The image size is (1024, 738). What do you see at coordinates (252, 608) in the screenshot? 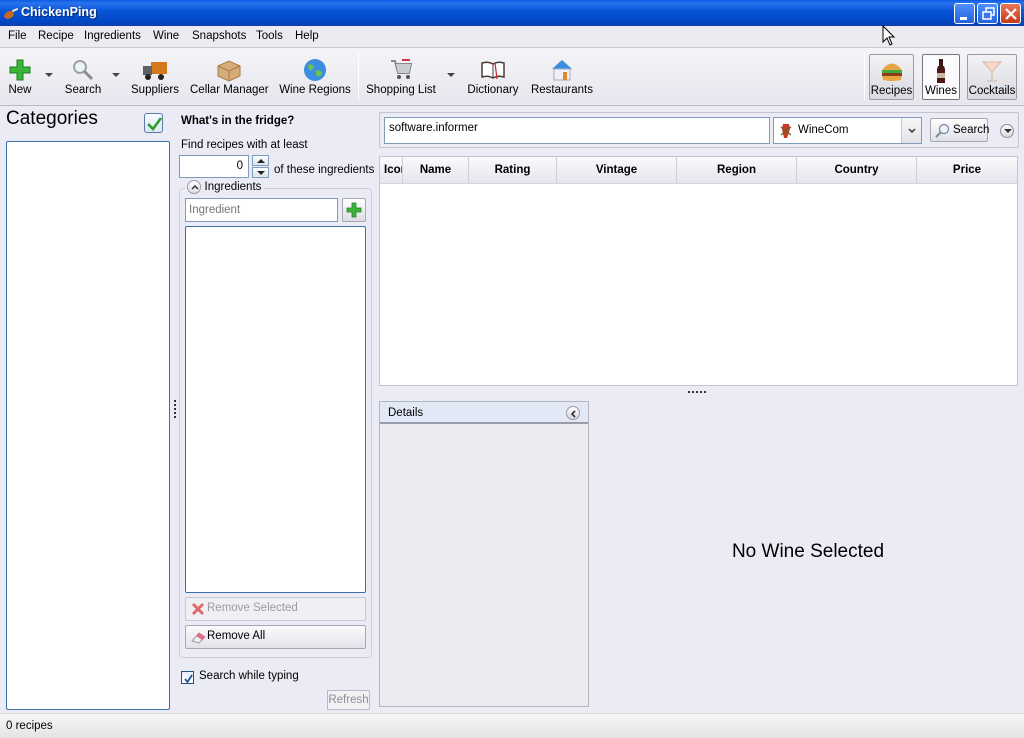
I see `remove-selected-label: Remove Selected` at bounding box center [252, 608].